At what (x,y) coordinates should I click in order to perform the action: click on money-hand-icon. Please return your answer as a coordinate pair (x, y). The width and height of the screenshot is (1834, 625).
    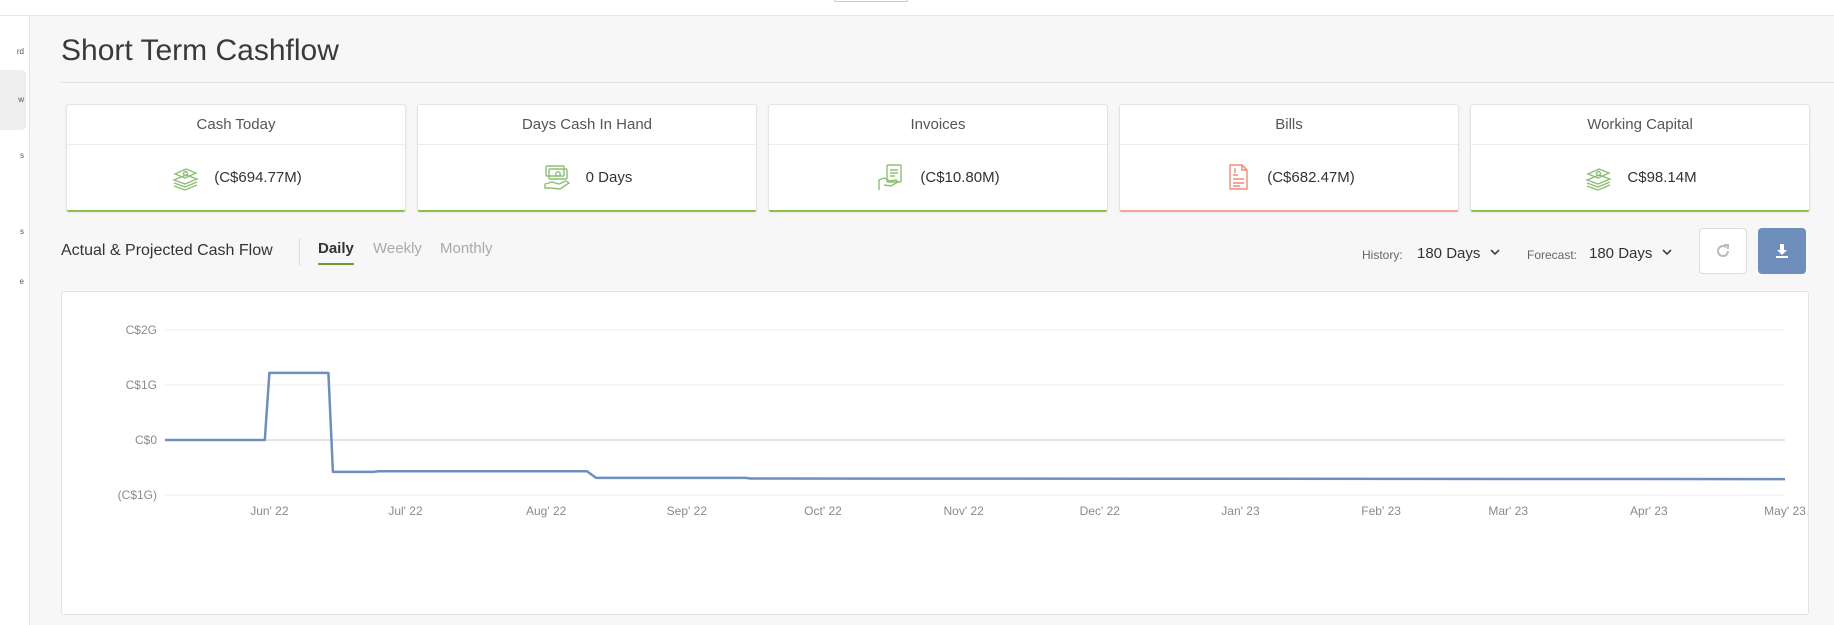
    Looking at the image, I should click on (556, 177).